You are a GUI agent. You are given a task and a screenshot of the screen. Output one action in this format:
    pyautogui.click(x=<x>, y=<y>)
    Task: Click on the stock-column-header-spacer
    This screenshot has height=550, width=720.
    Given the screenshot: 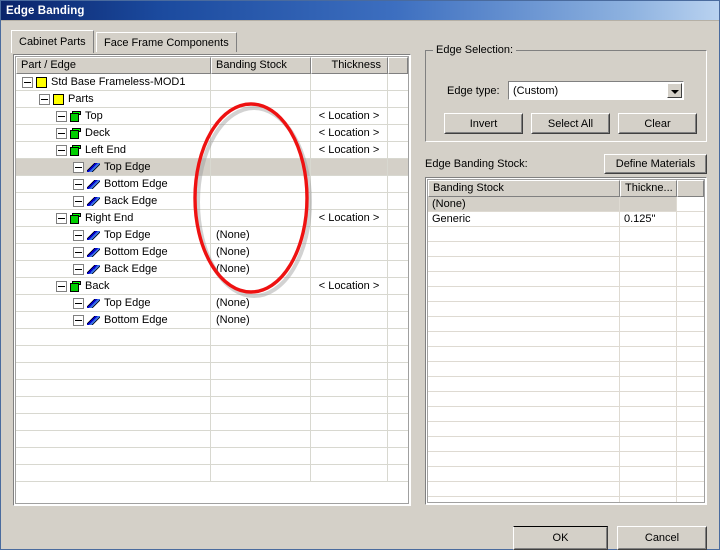 What is the action you would take?
    pyautogui.click(x=690, y=188)
    